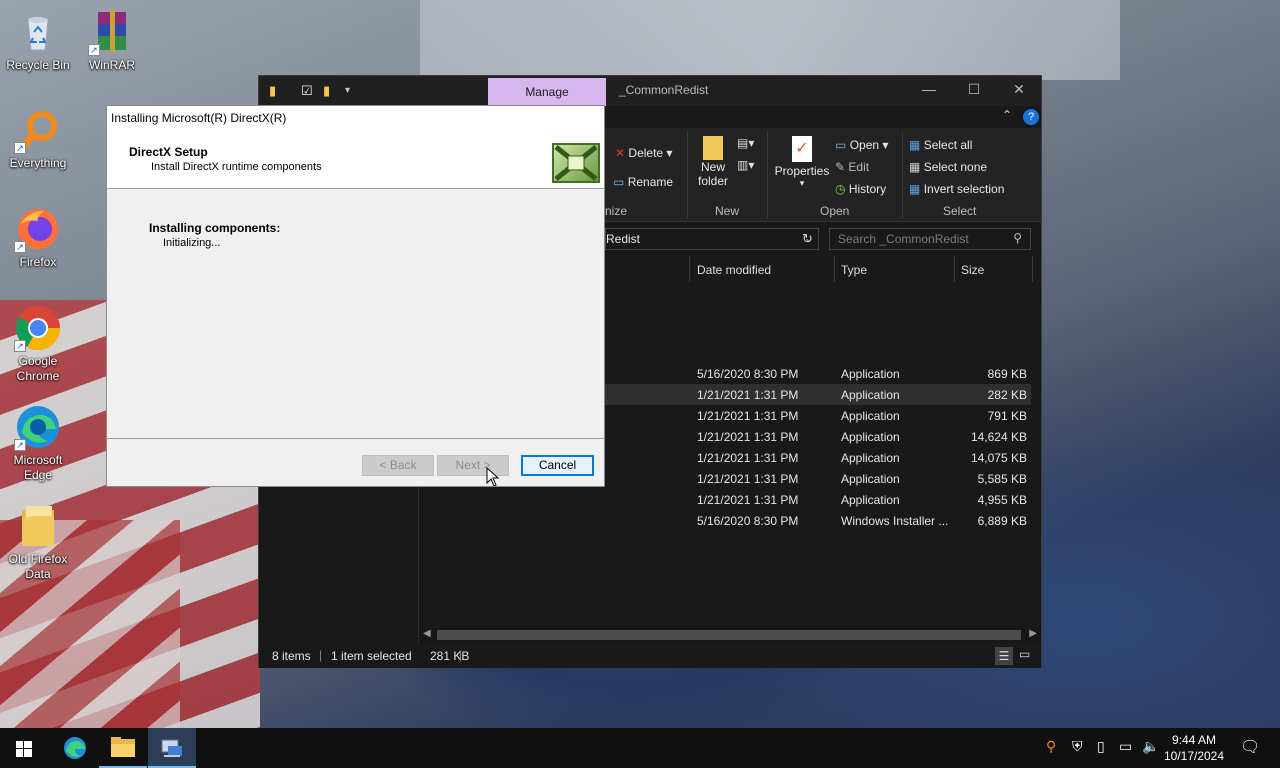 The width and height of the screenshot is (1280, 768). I want to click on customize-quick-access-icon: ▾, so click(347, 90).